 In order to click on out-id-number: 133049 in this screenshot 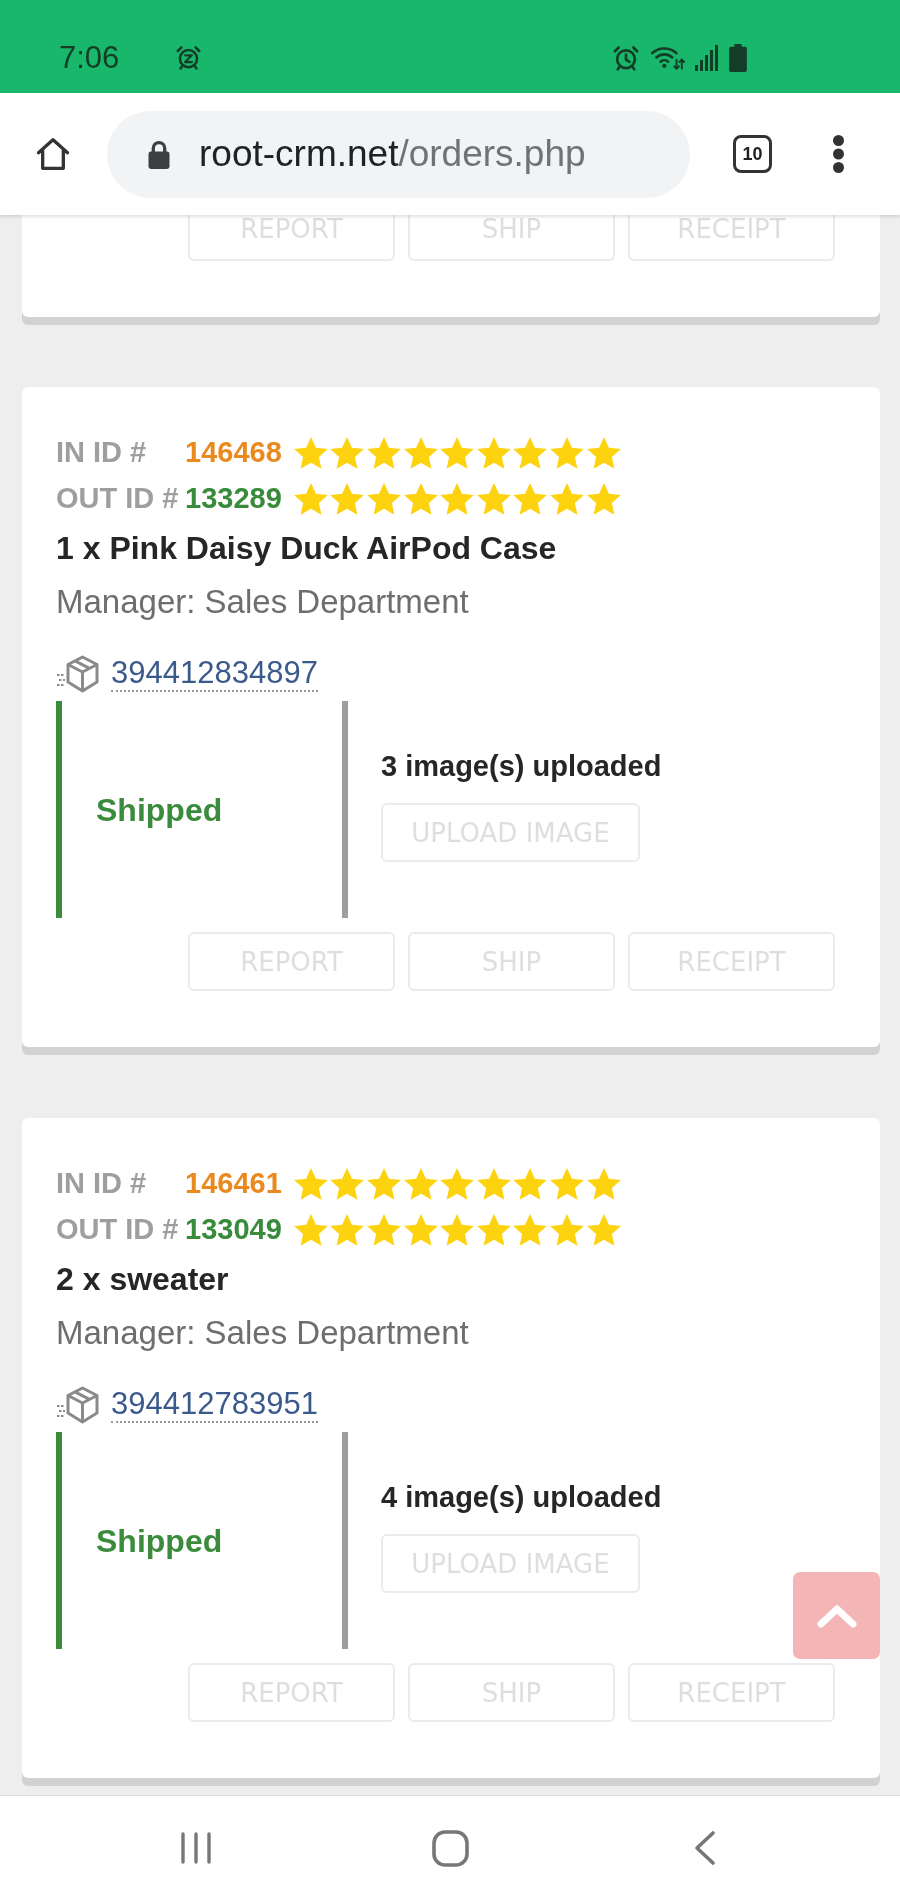, I will do `click(233, 1230)`.